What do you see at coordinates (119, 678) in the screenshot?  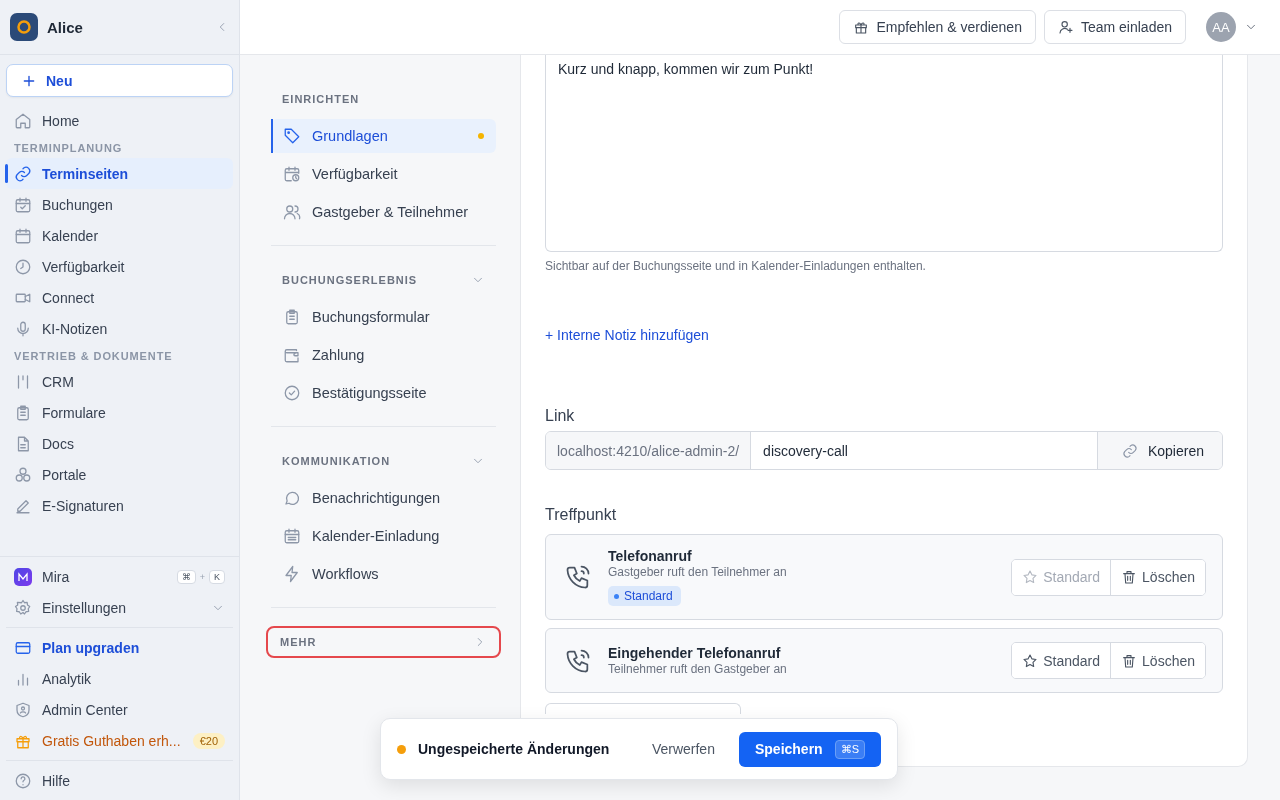 I see `sidebar-item: Analytik` at bounding box center [119, 678].